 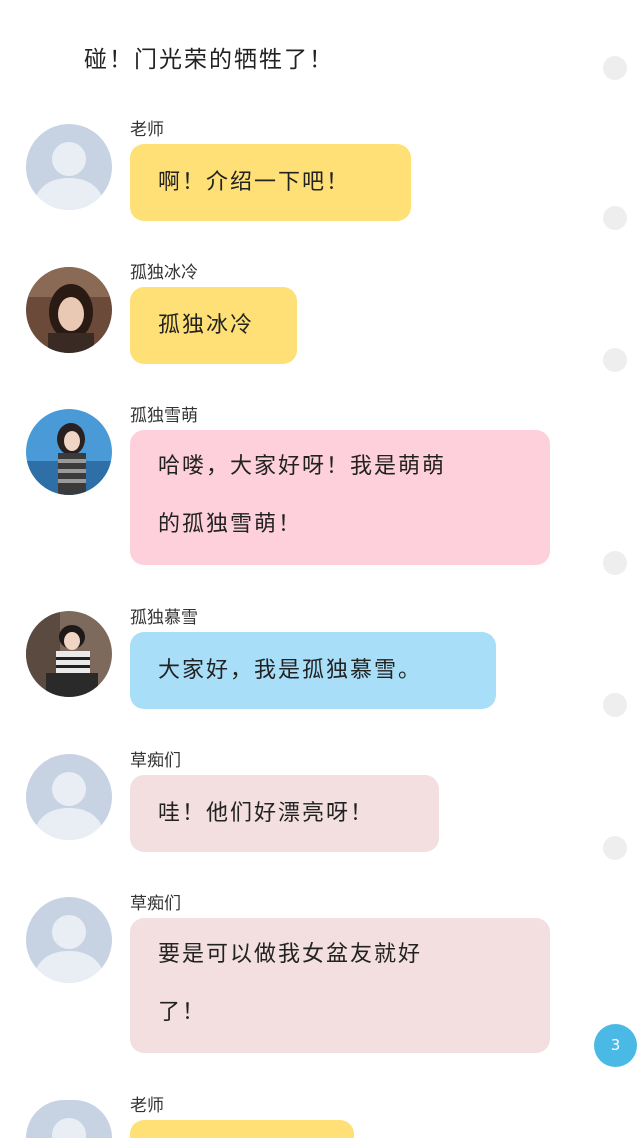 What do you see at coordinates (182, 1012) in the screenshot?
I see `message-text-line: 了！` at bounding box center [182, 1012].